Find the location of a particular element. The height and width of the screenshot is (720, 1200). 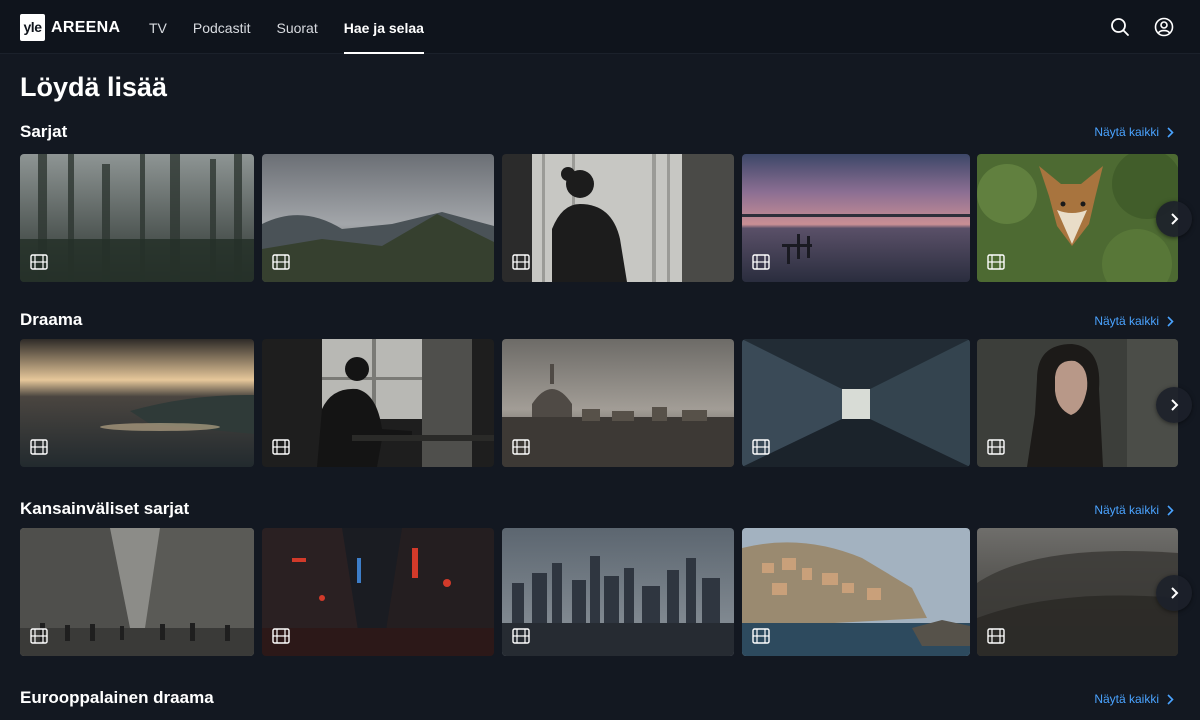

show-all-draama-link: Näytä kaikki is located at coordinates (1134, 321).